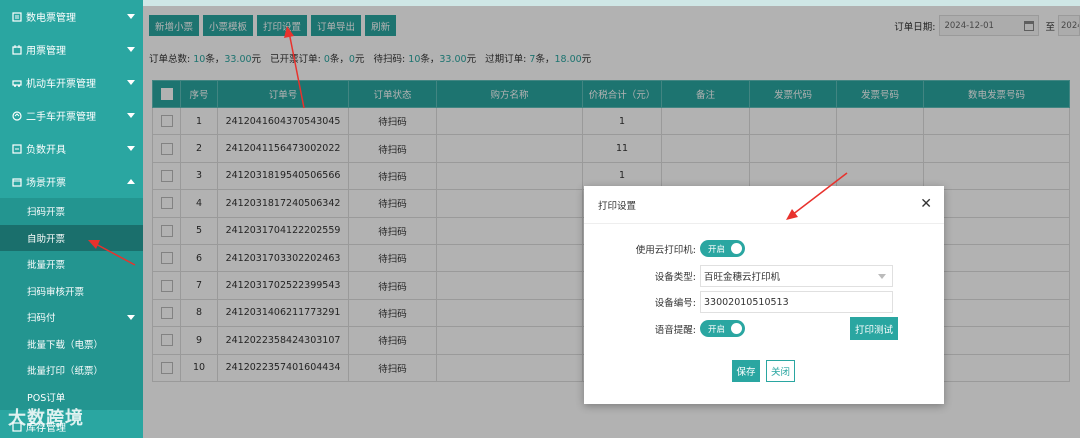  Describe the element at coordinates (46, 51) in the screenshot. I see `menu-label: 用票管理` at that location.